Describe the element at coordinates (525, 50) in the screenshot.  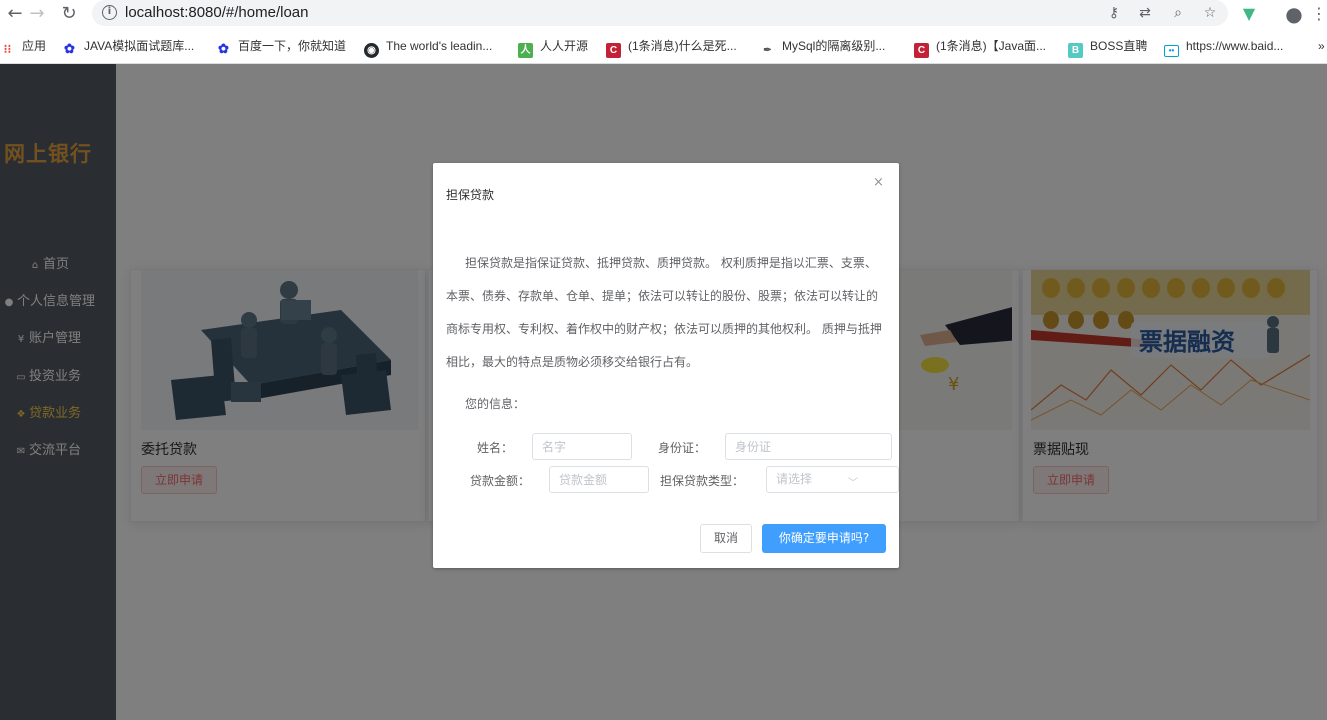
I see `renren-icon: 人` at that location.